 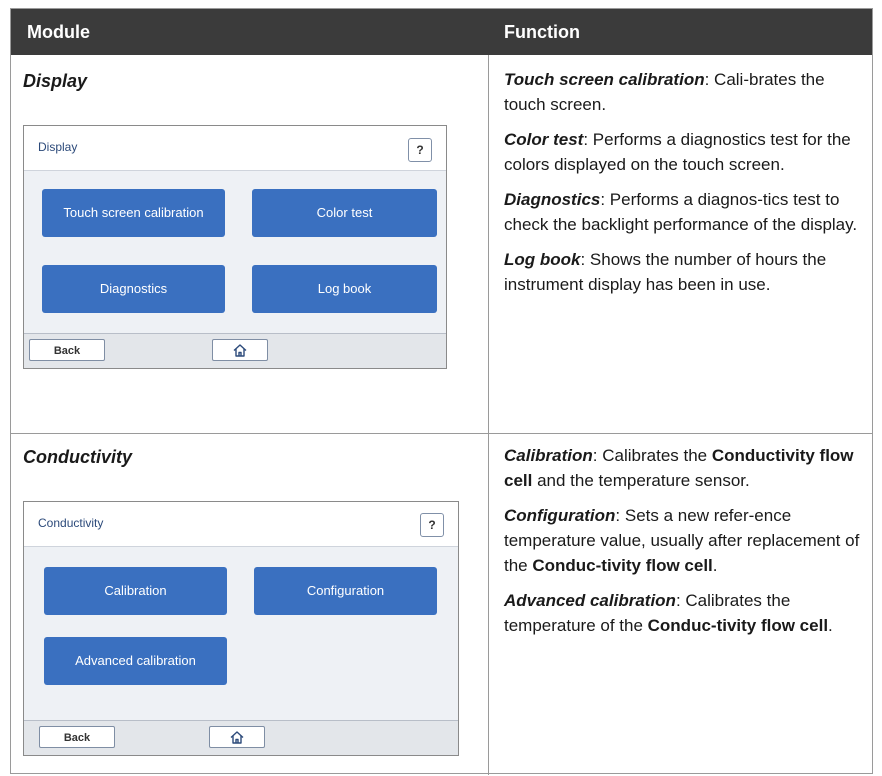 I want to click on screen-titlebar: Display ?, so click(x=235, y=148).